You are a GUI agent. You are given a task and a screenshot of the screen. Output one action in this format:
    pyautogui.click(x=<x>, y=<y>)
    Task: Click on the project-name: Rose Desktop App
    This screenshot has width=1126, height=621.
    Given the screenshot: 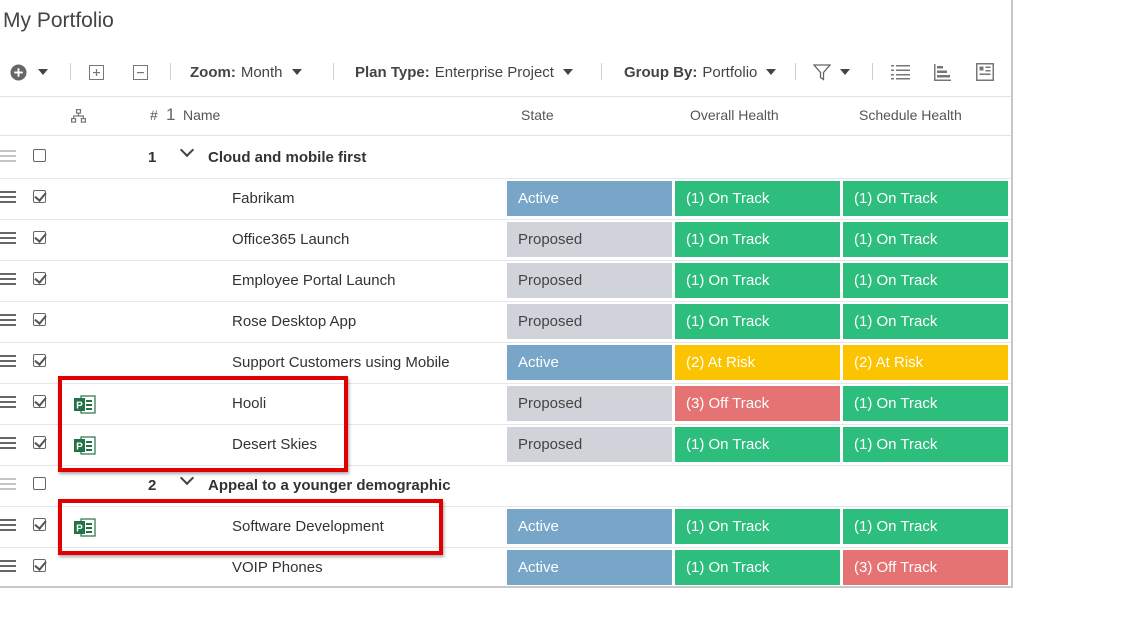 What is the action you would take?
    pyautogui.click(x=294, y=321)
    